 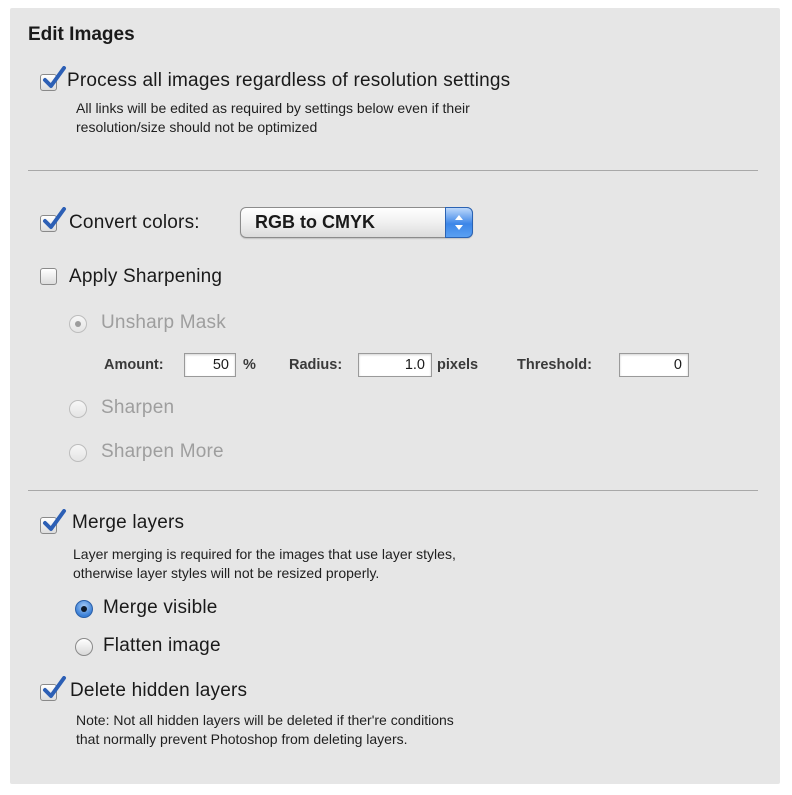 What do you see at coordinates (163, 323) in the screenshot?
I see `unsharp-mask-label: Unsharp Mask` at bounding box center [163, 323].